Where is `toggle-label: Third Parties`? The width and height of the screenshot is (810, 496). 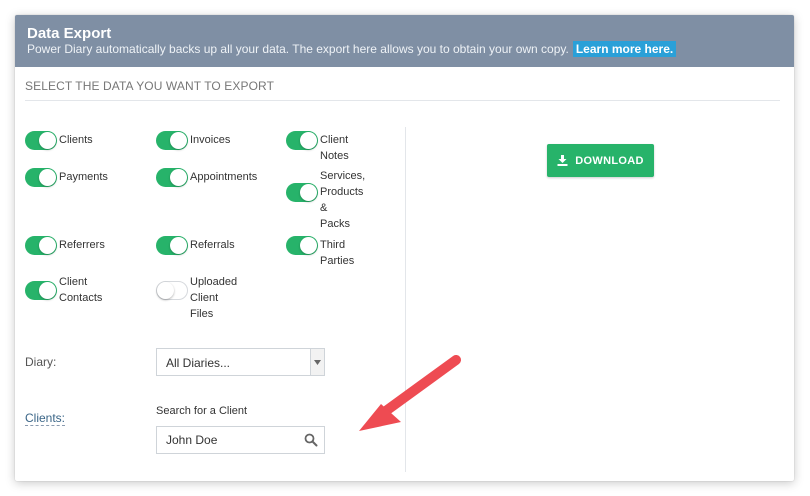
toggle-label: Third Parties is located at coordinates (337, 253).